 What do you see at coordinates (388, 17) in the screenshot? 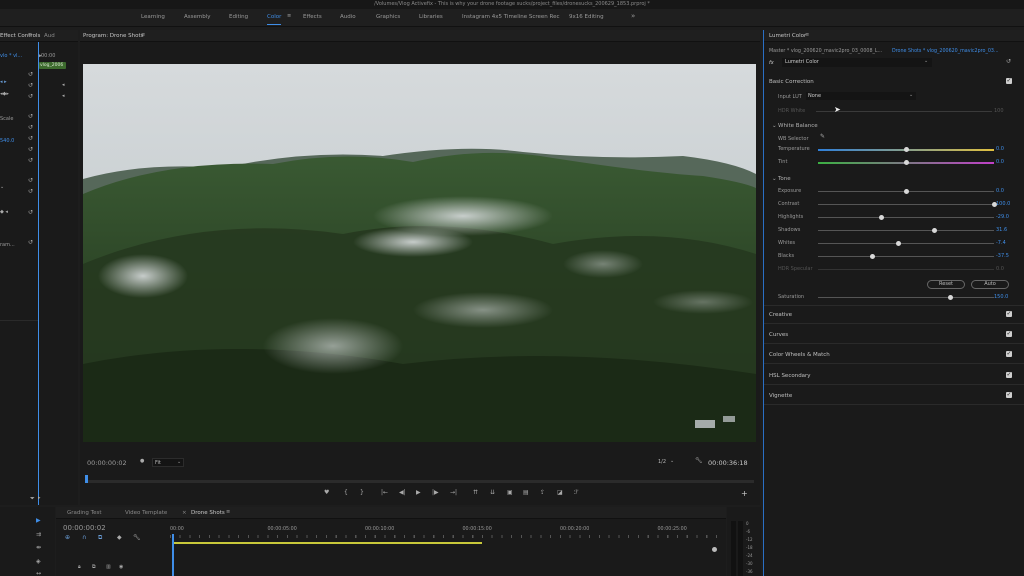
I see `workspace-tab-graphics: Graphics` at bounding box center [388, 17].